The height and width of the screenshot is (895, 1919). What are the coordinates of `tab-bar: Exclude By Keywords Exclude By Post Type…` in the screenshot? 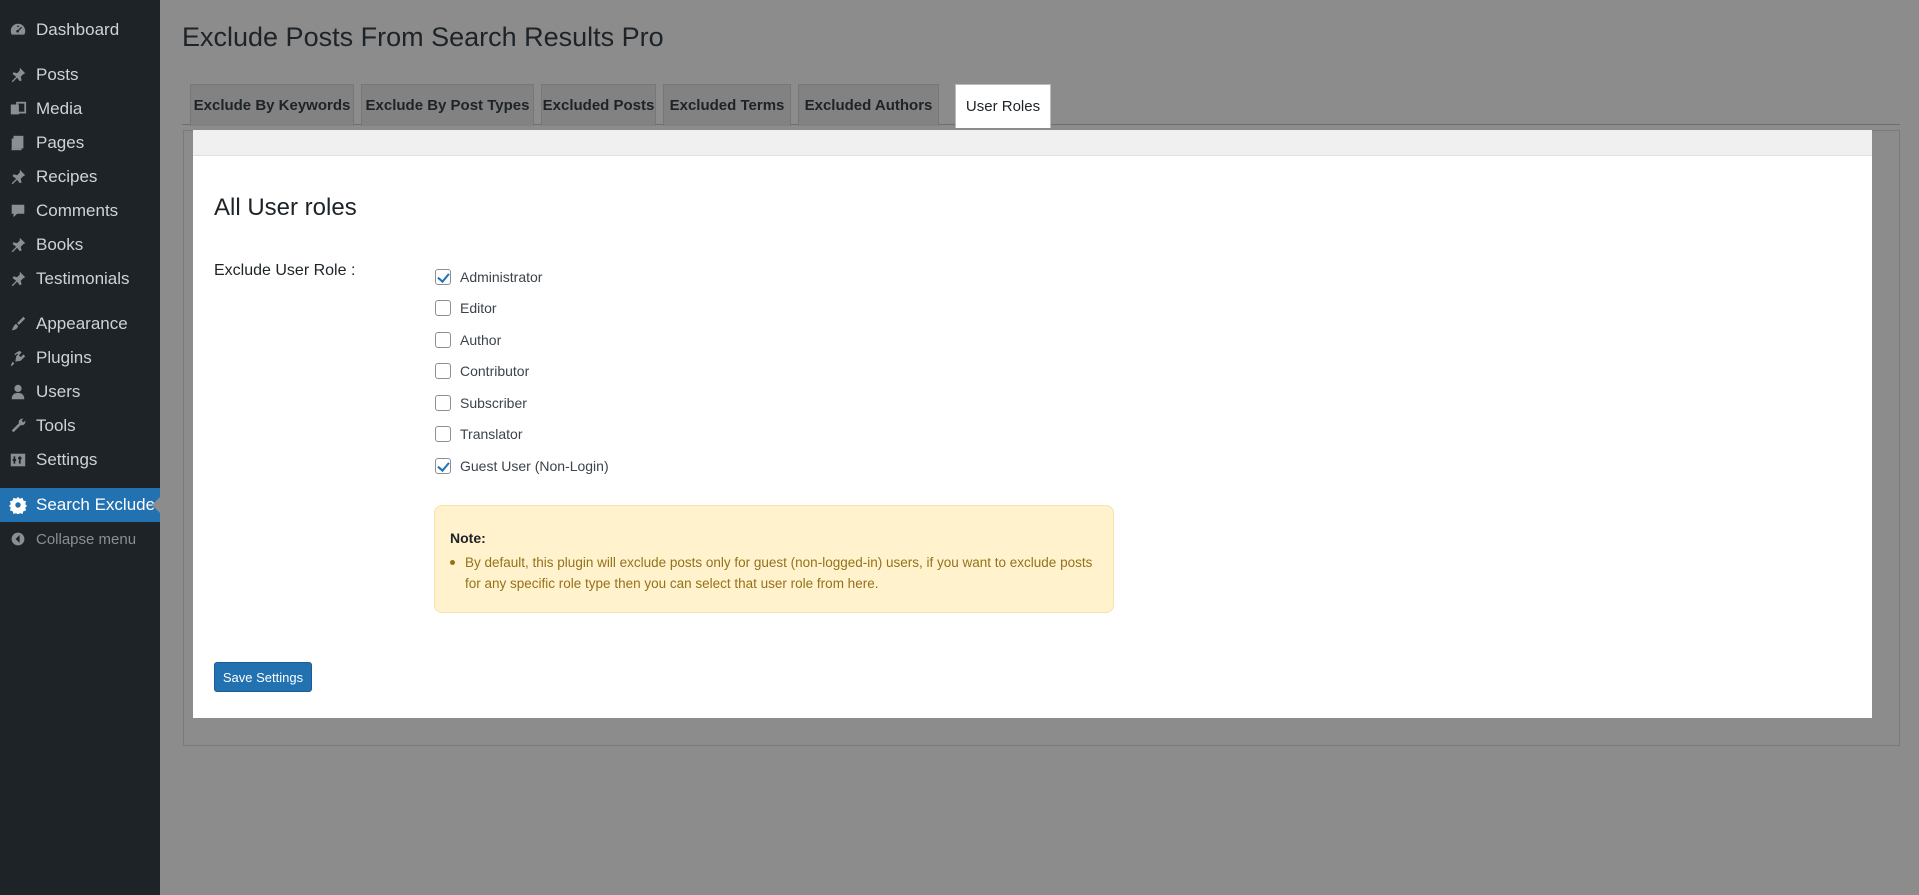 It's located at (1041, 106).